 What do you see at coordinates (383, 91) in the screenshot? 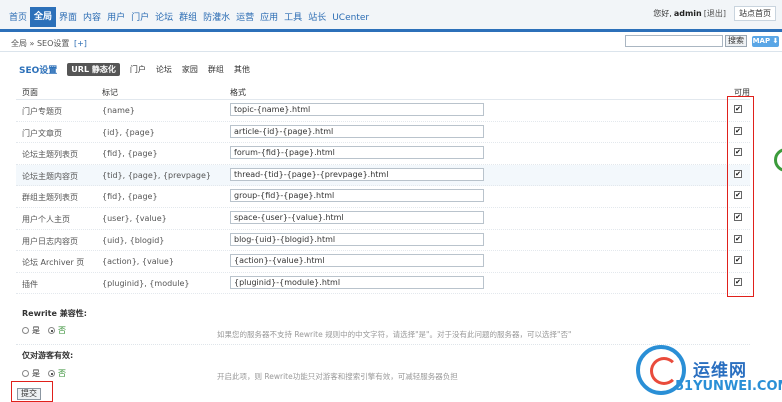
I see `table-header: 页面 标记 格式 可用` at bounding box center [383, 91].